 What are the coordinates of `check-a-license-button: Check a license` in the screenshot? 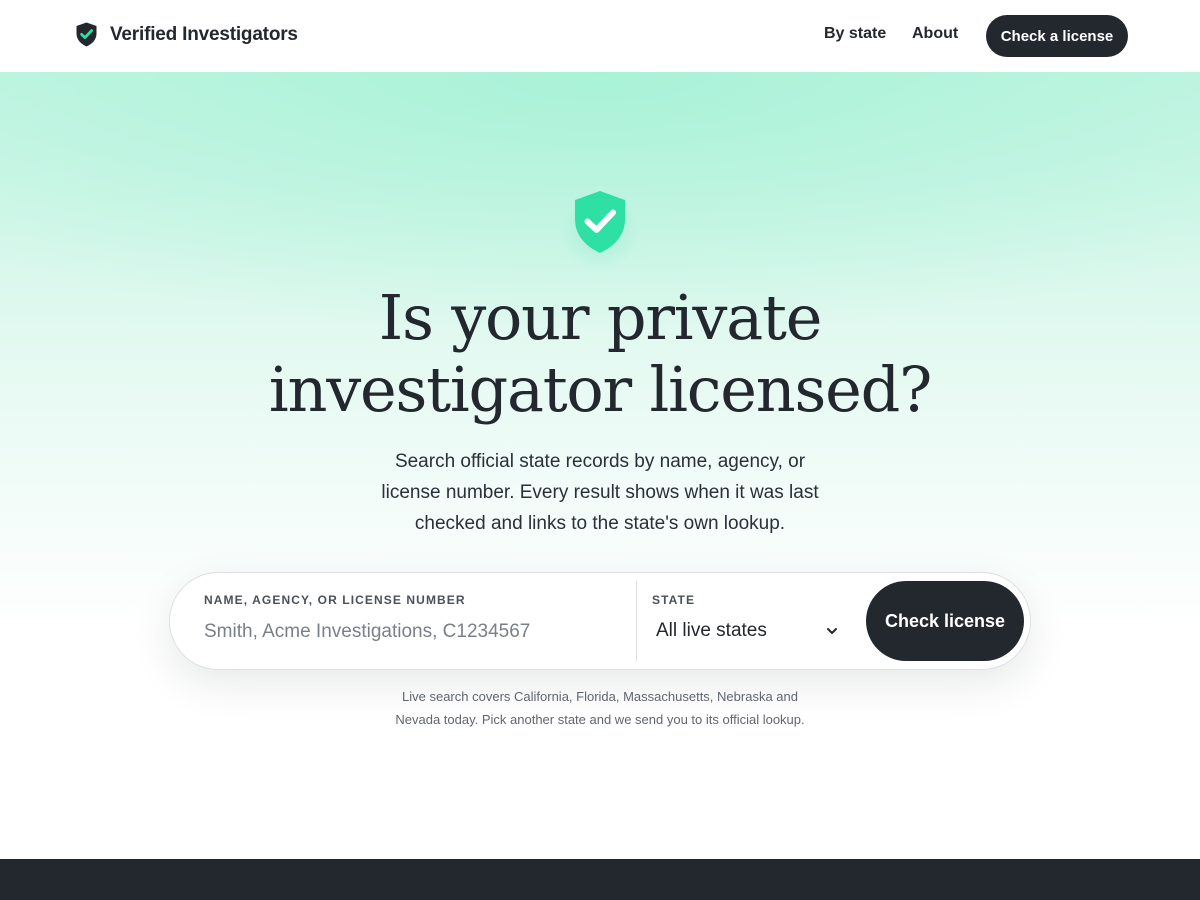 It's located at (1057, 36).